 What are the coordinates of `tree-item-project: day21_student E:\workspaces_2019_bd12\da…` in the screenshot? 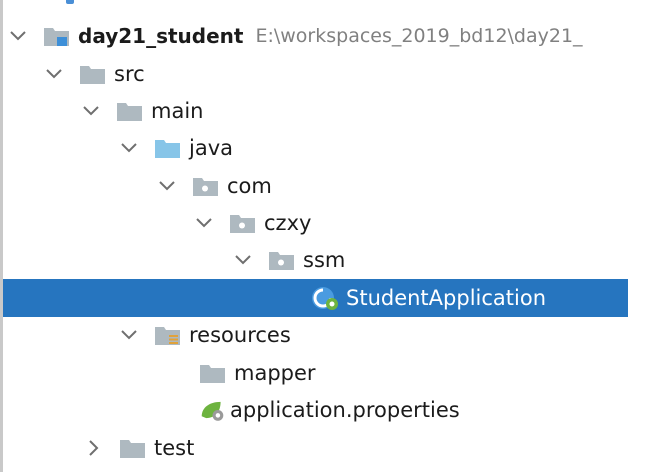 It's located at (315, 36).